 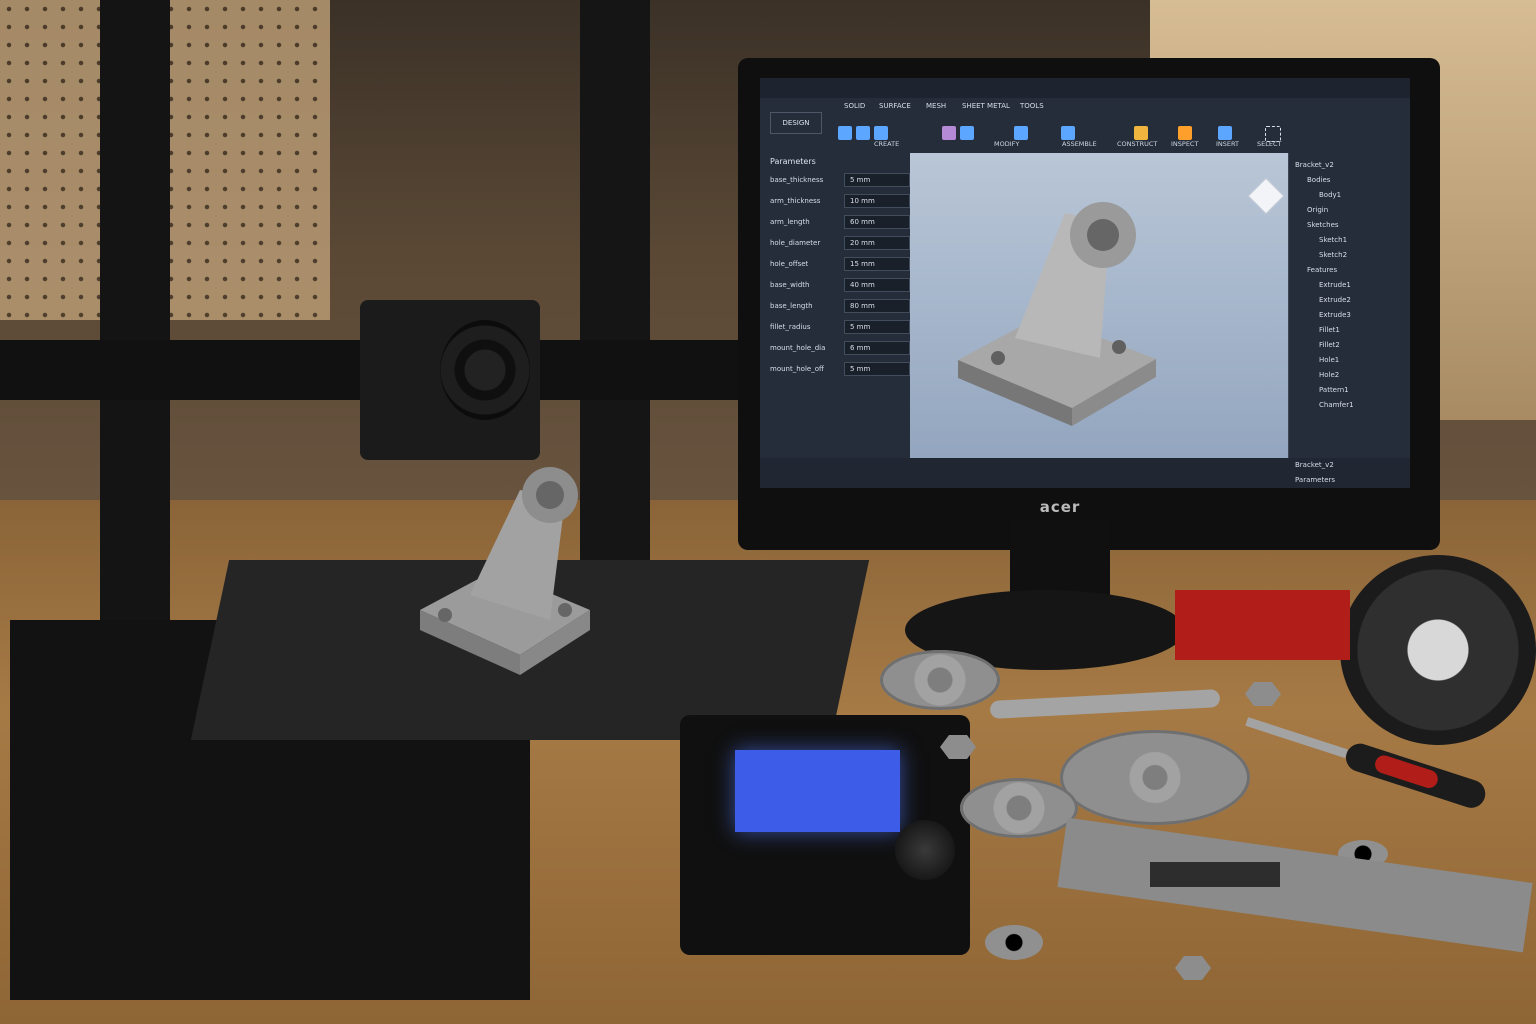 What do you see at coordinates (793, 161) in the screenshot?
I see `parameters-title: Parameters` at bounding box center [793, 161].